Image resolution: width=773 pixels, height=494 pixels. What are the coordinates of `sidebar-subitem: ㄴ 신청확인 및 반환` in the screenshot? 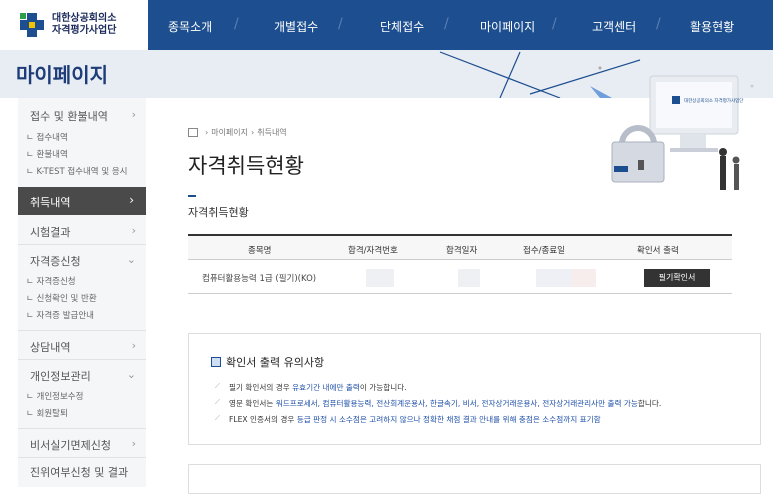 It's located at (61, 298).